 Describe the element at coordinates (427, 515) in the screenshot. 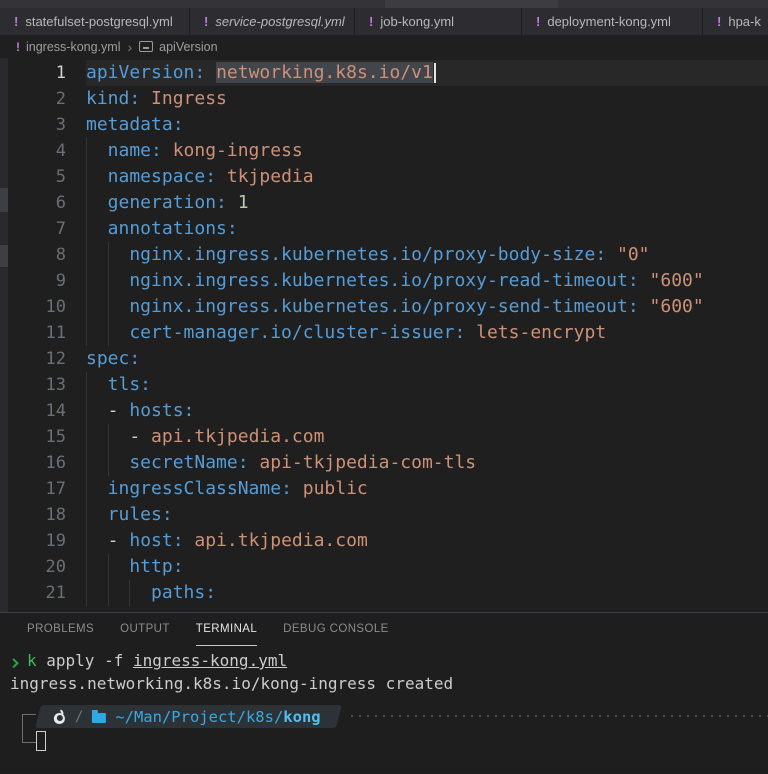

I see `code-text: rules:` at that location.